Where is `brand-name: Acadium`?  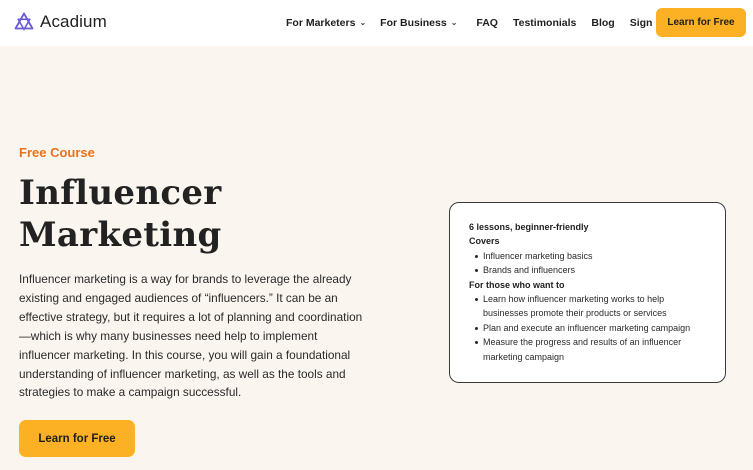
brand-name: Acadium is located at coordinates (73, 21).